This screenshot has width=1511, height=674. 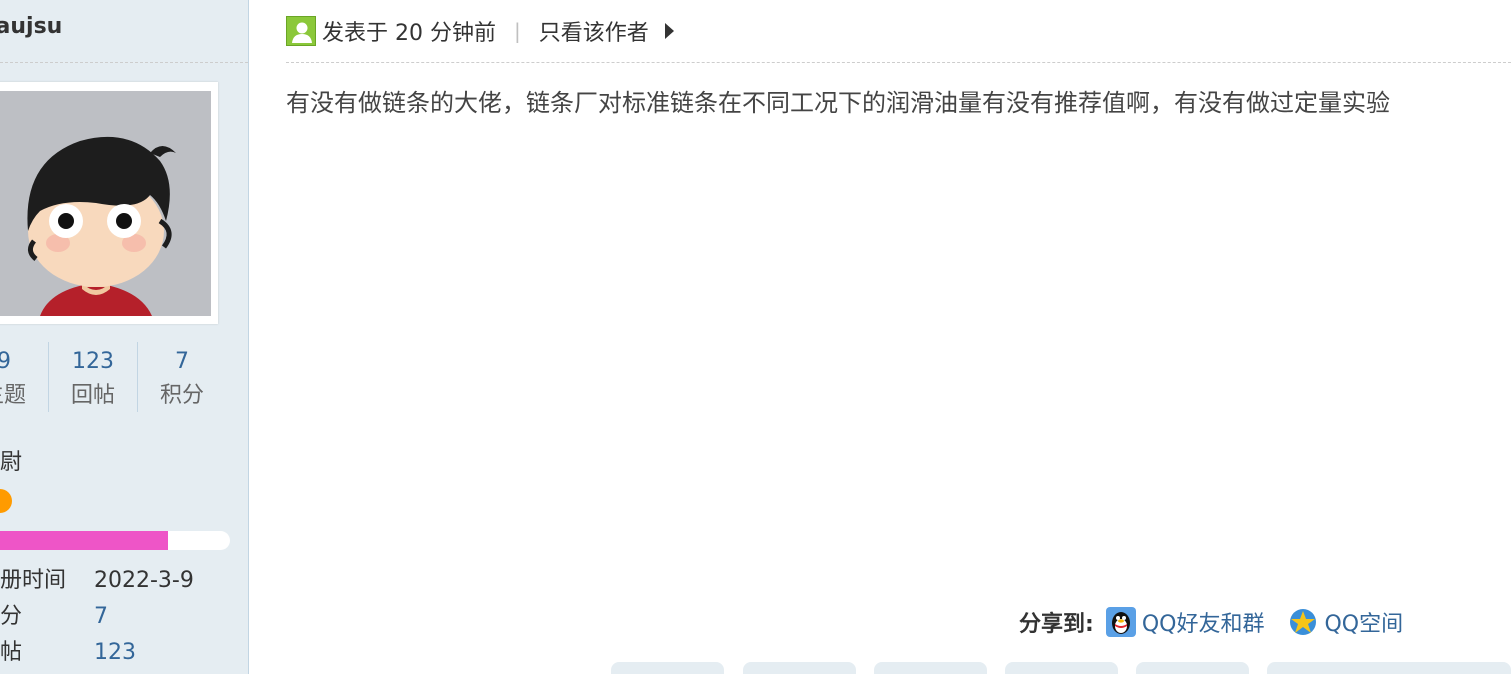 What do you see at coordinates (101, 616) in the screenshot?
I see `info-points-value: 7` at bounding box center [101, 616].